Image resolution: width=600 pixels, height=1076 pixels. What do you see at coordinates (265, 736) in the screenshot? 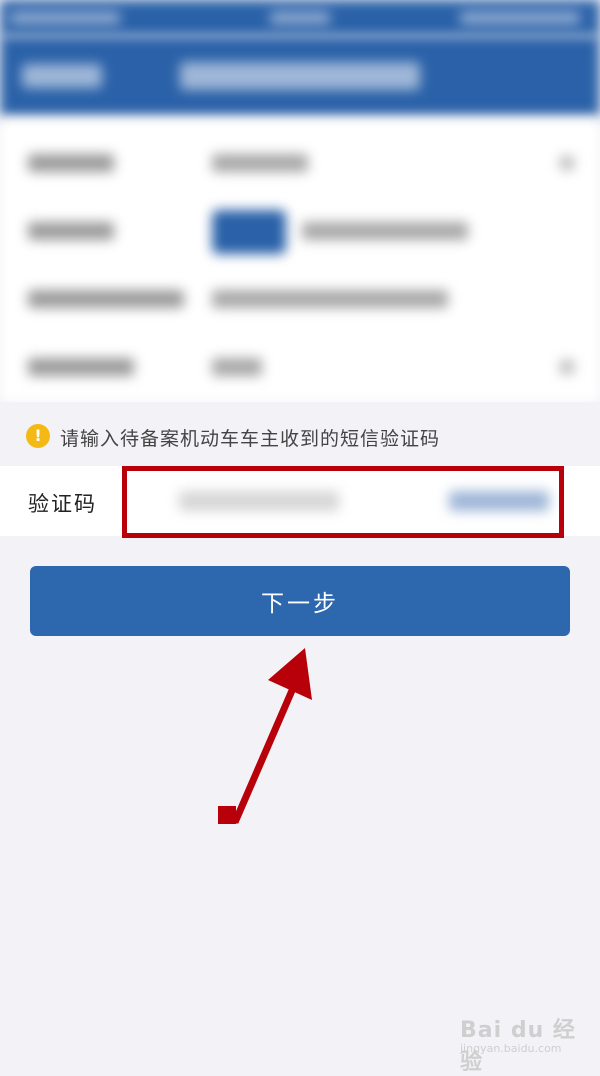
I see `annotation-arrow-icon` at bounding box center [265, 736].